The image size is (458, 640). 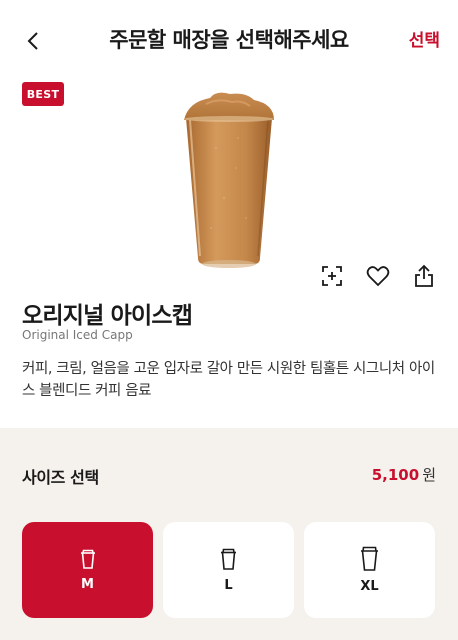 I want to click on size-options: M L XL, so click(x=229, y=570).